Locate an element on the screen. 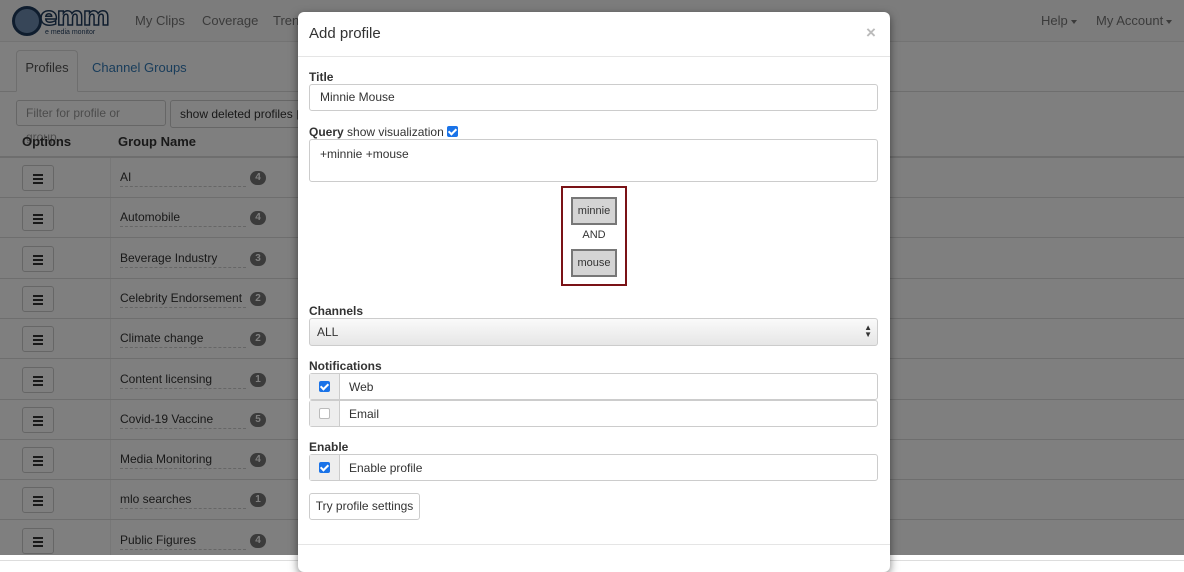  notify-email-label: Email is located at coordinates (364, 414).